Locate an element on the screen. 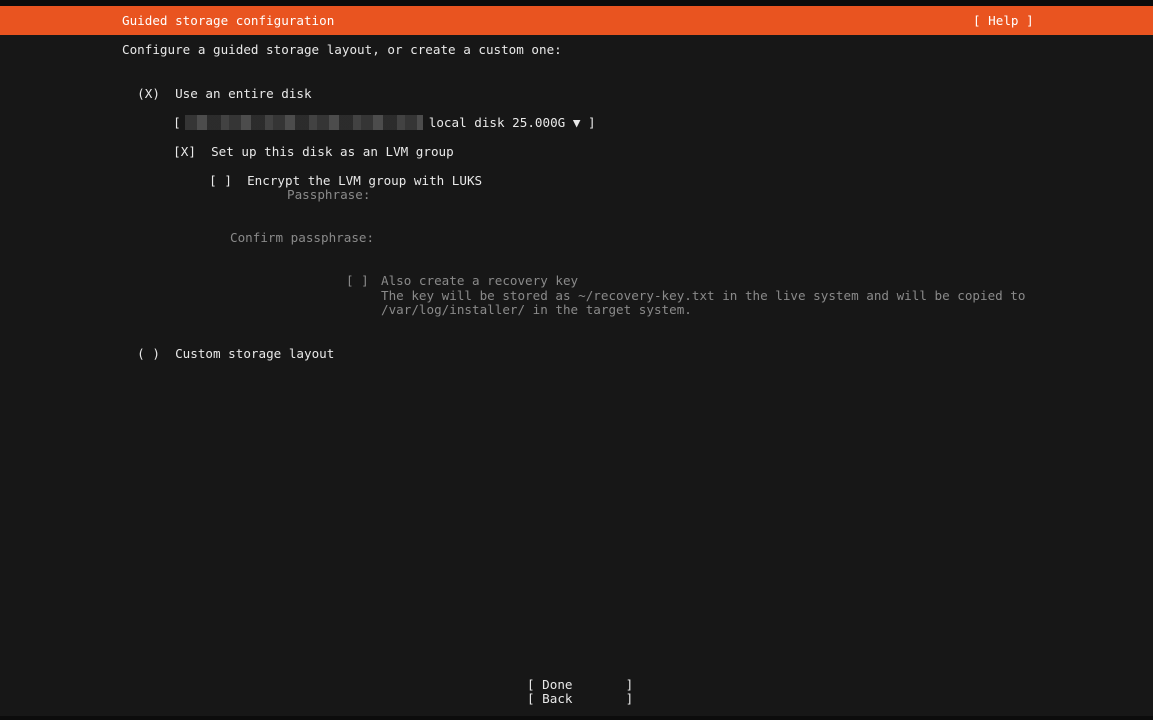  custom-layout-label: Custom storage layout is located at coordinates (255, 353).